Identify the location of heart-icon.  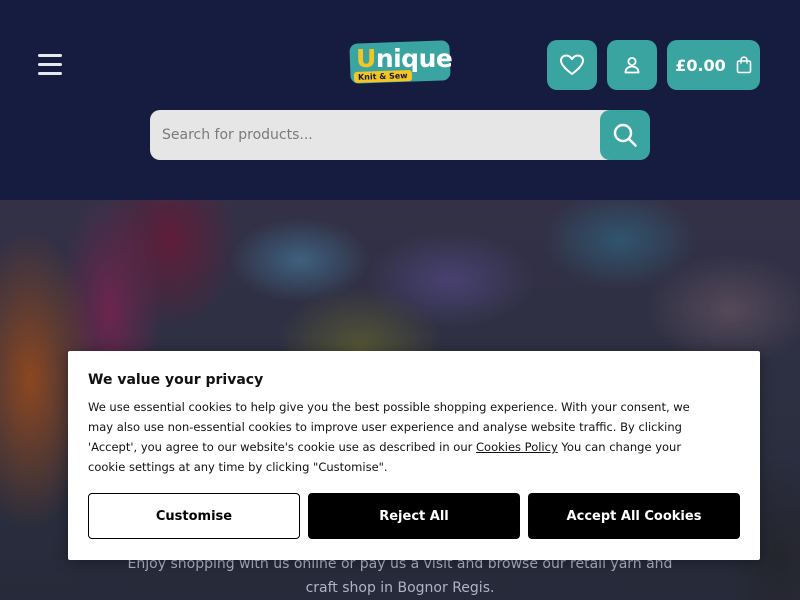
(572, 64).